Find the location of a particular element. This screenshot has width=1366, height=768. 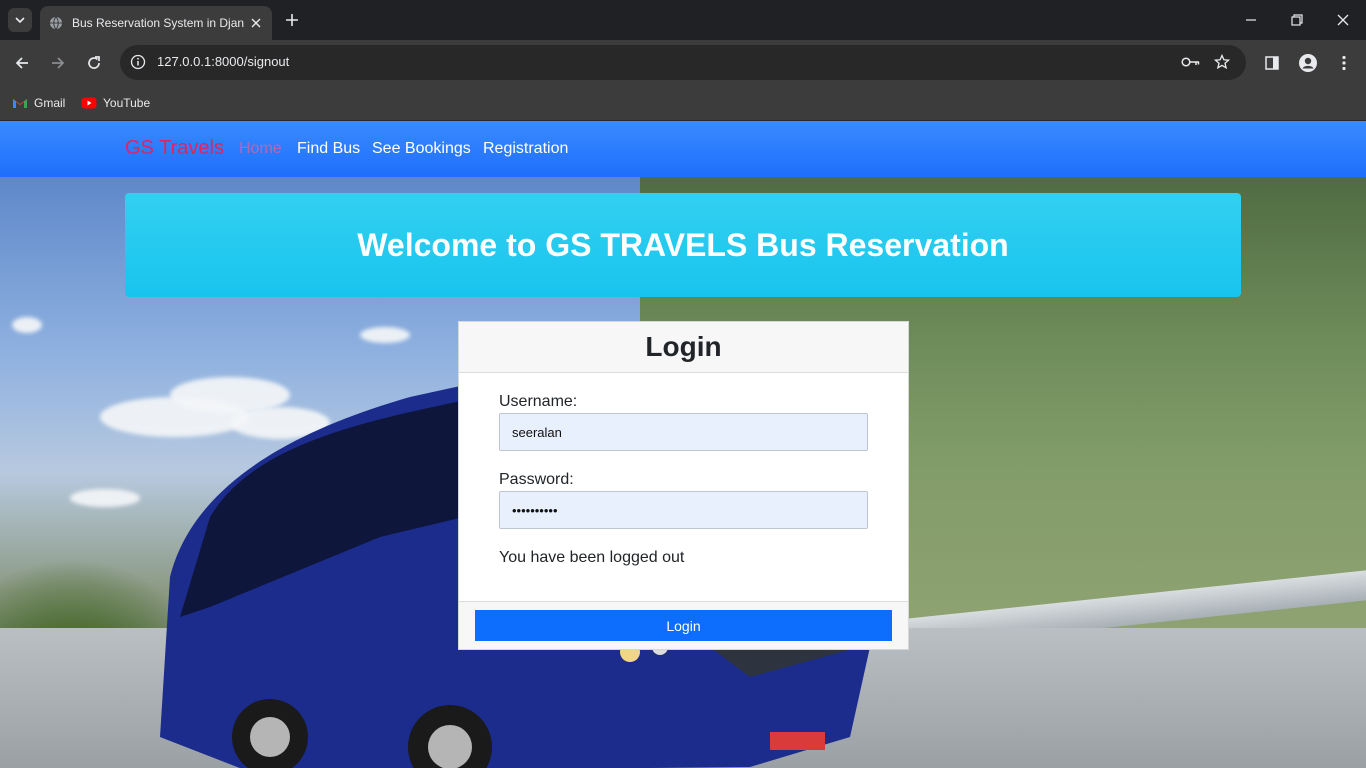

password-label: Password: is located at coordinates (536, 479).